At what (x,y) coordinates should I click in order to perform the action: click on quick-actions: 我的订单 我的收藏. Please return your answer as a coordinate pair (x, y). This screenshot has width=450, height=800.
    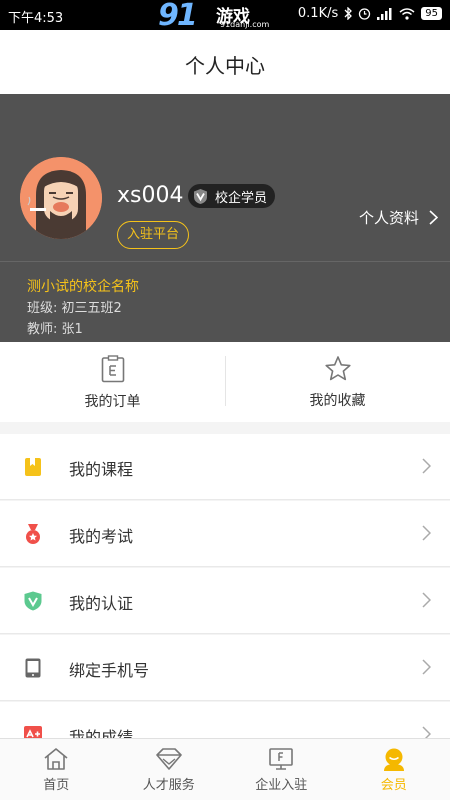
    Looking at the image, I should click on (225, 382).